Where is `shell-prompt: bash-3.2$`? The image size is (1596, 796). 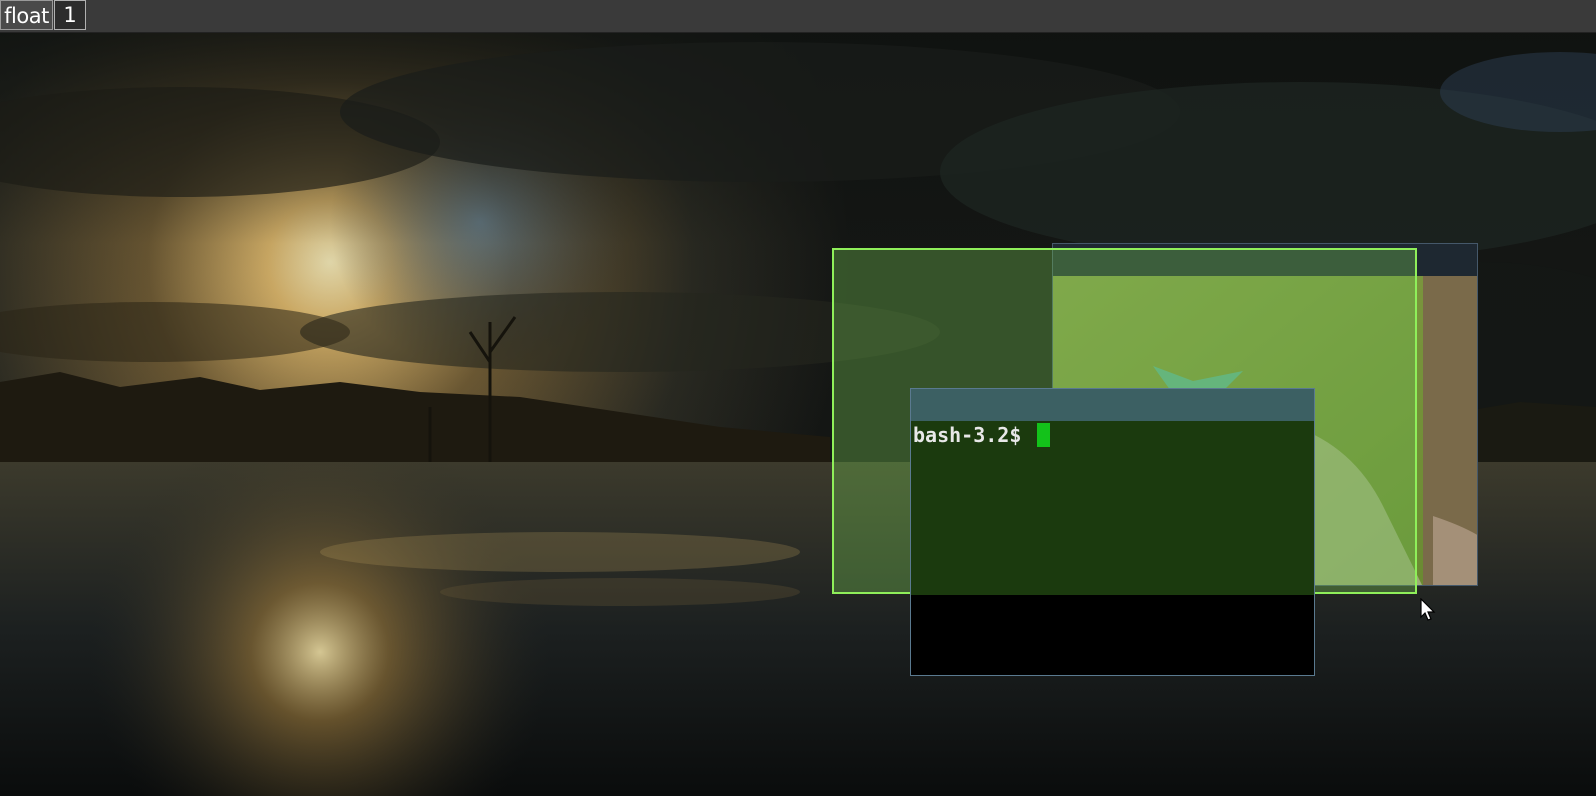
shell-prompt: bash-3.2$ is located at coordinates (982, 435).